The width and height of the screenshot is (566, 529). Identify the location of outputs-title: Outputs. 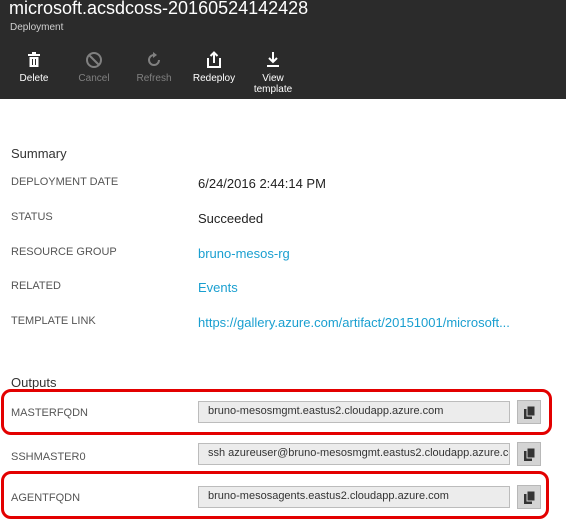
(34, 382).